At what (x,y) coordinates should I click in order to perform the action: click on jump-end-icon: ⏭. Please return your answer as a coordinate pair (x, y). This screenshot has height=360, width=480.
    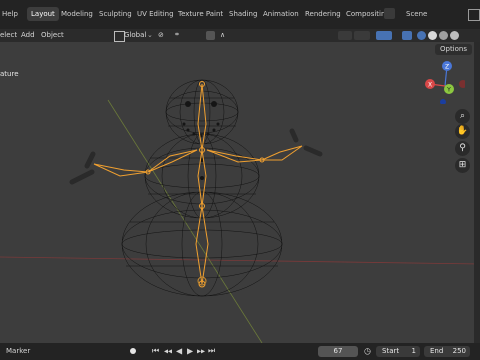
    Looking at the image, I should click on (211, 351).